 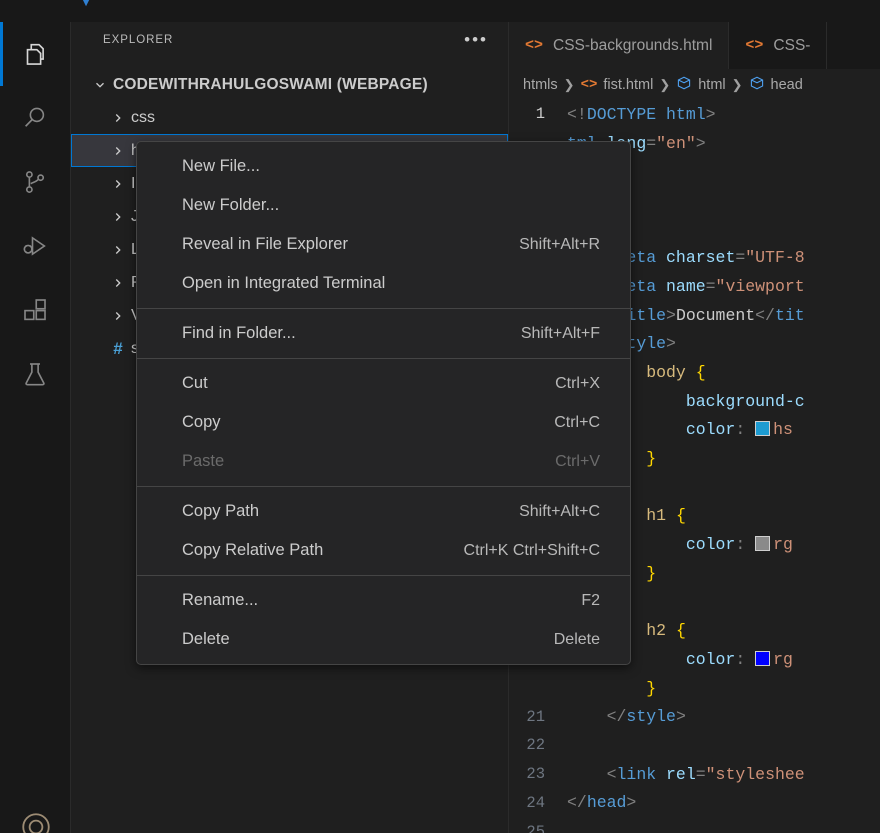 I want to click on activity-item-extensions, so click(x=35, y=310).